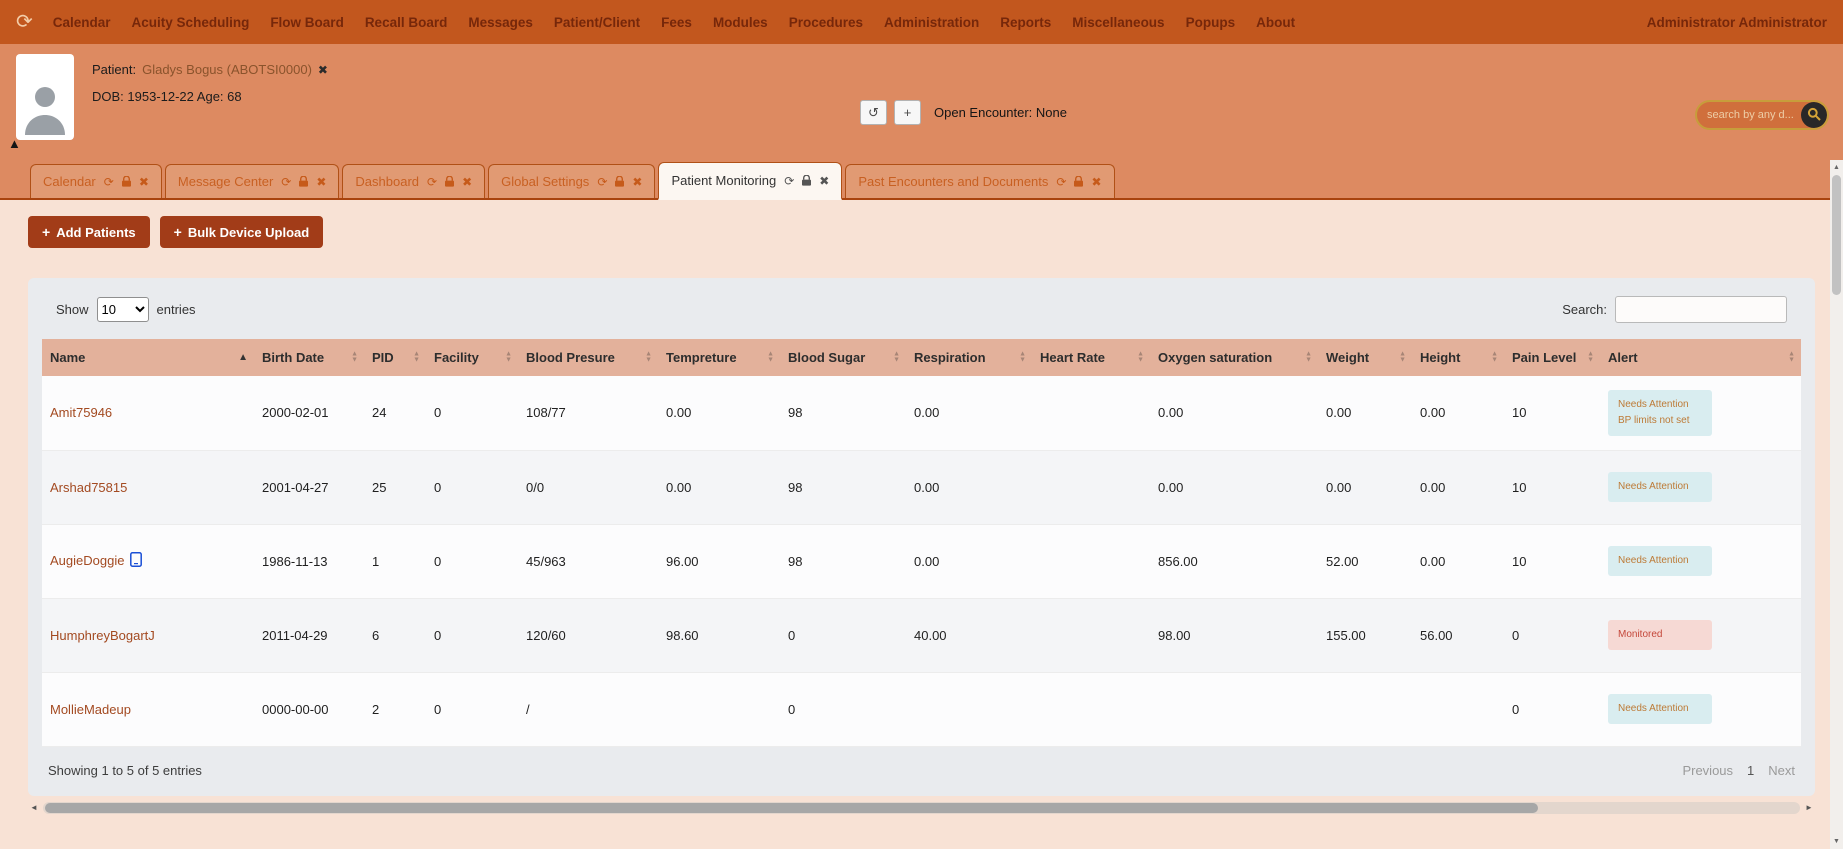 The image size is (1843, 849). I want to click on column-header-birth-date: Birth Date ▲ ▼, so click(309, 357).